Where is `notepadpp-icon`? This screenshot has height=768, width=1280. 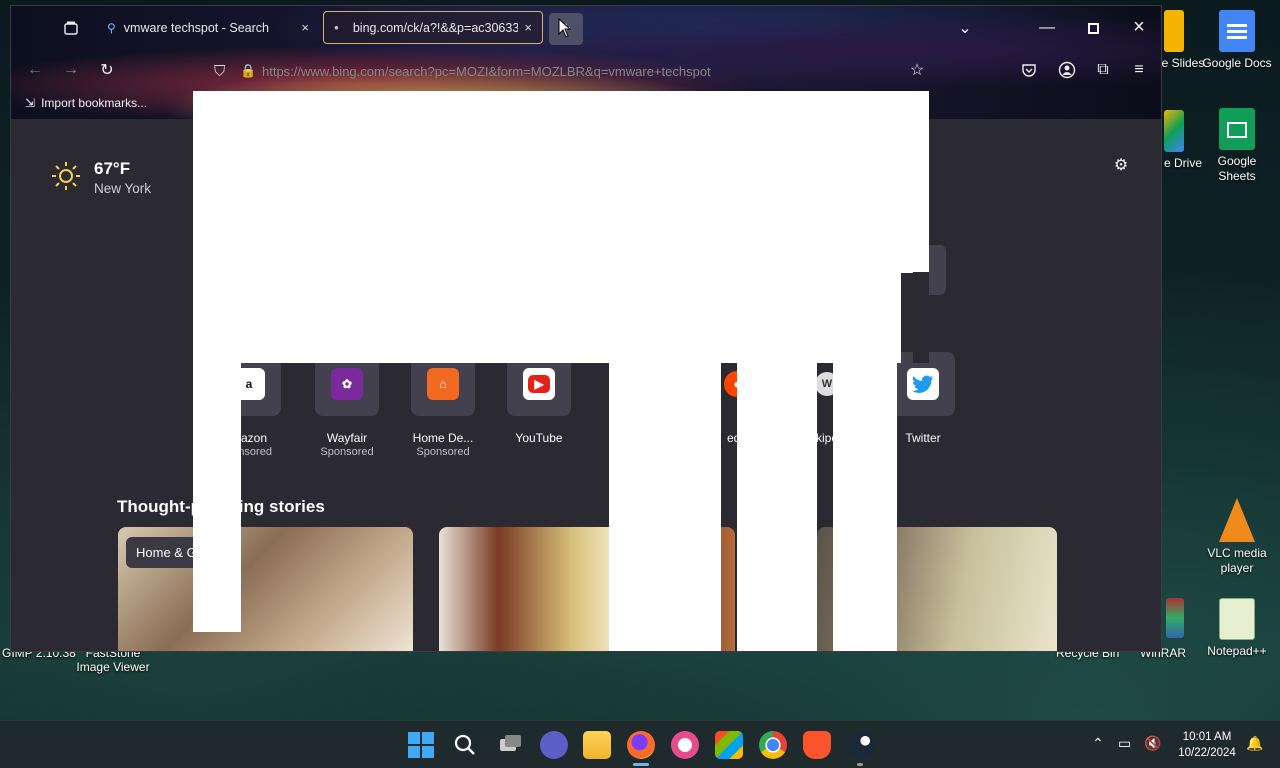 notepadpp-icon is located at coordinates (1237, 619).